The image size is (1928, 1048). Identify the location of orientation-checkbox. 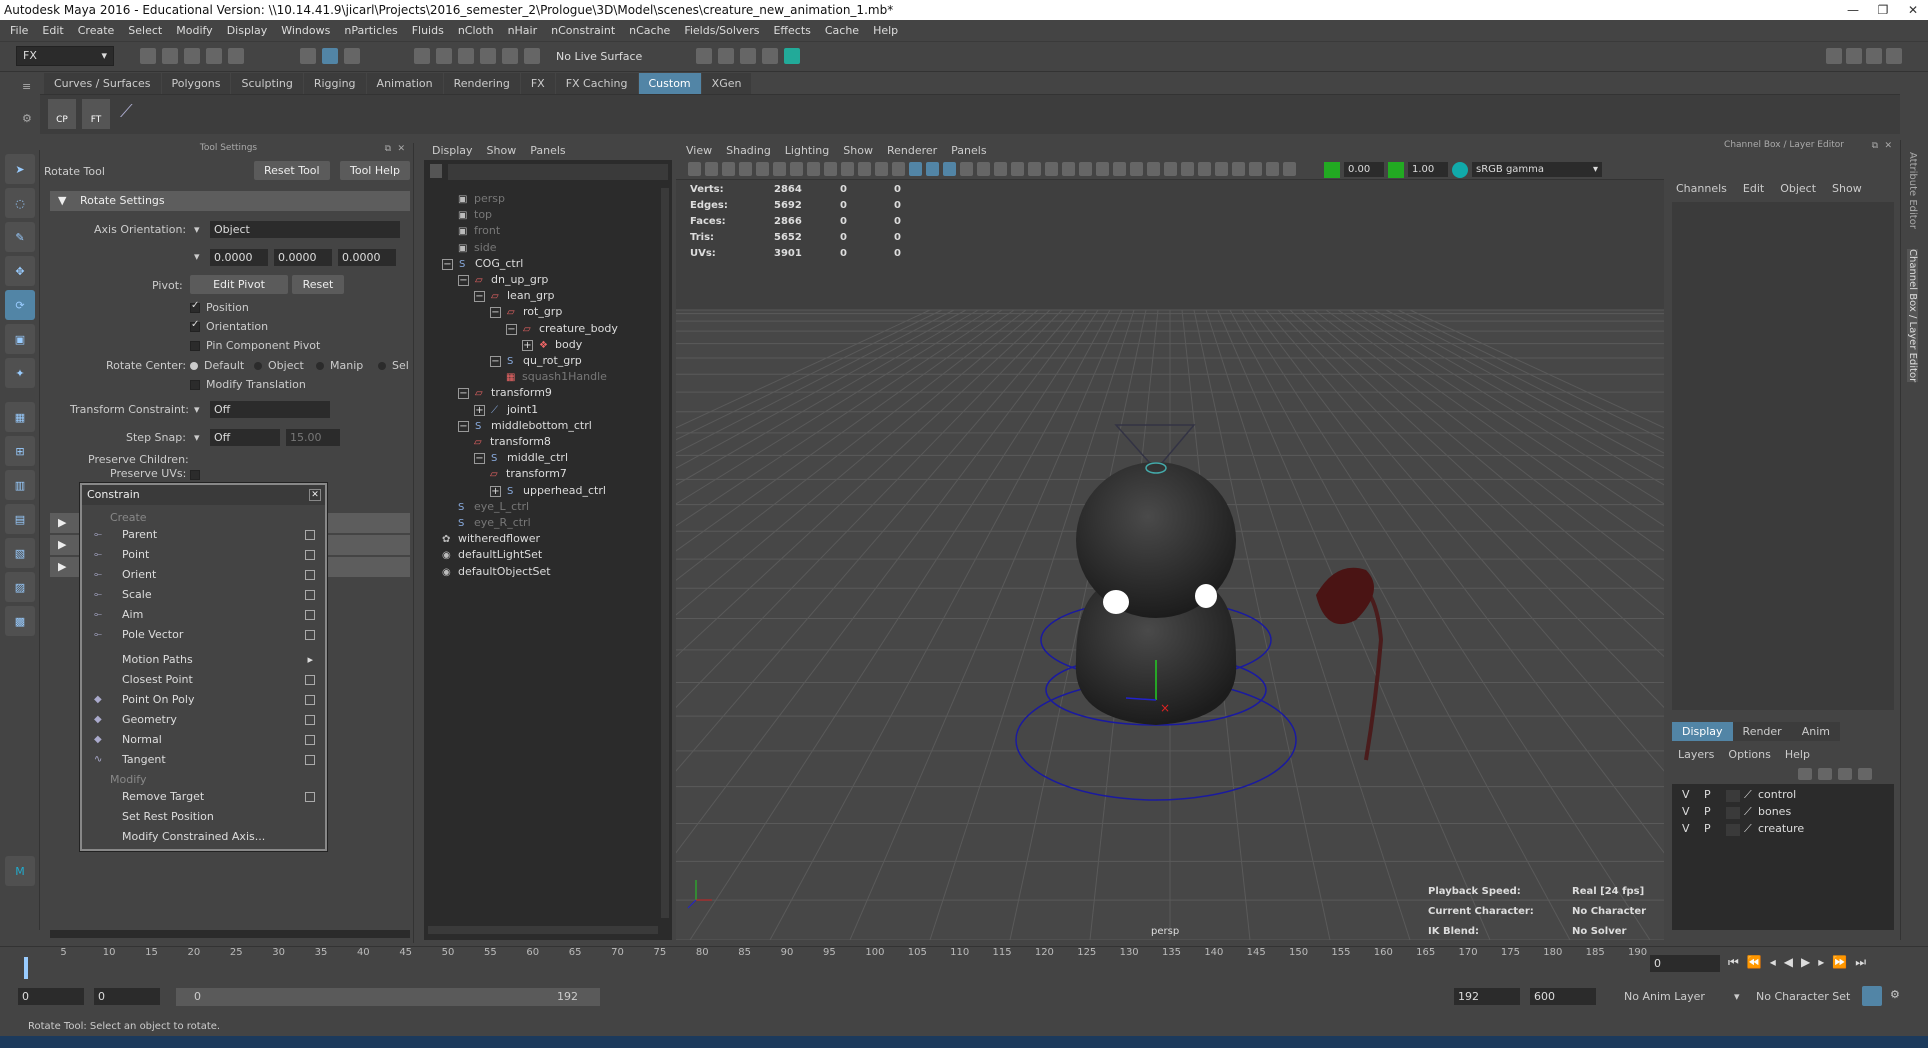
(195, 325).